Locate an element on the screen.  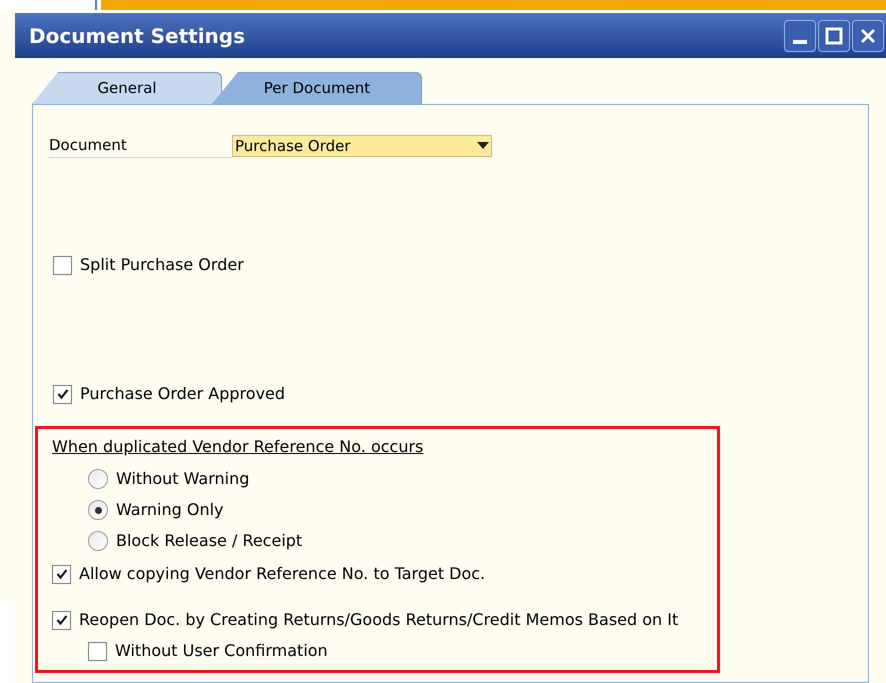
maximize-icon is located at coordinates (834, 35).